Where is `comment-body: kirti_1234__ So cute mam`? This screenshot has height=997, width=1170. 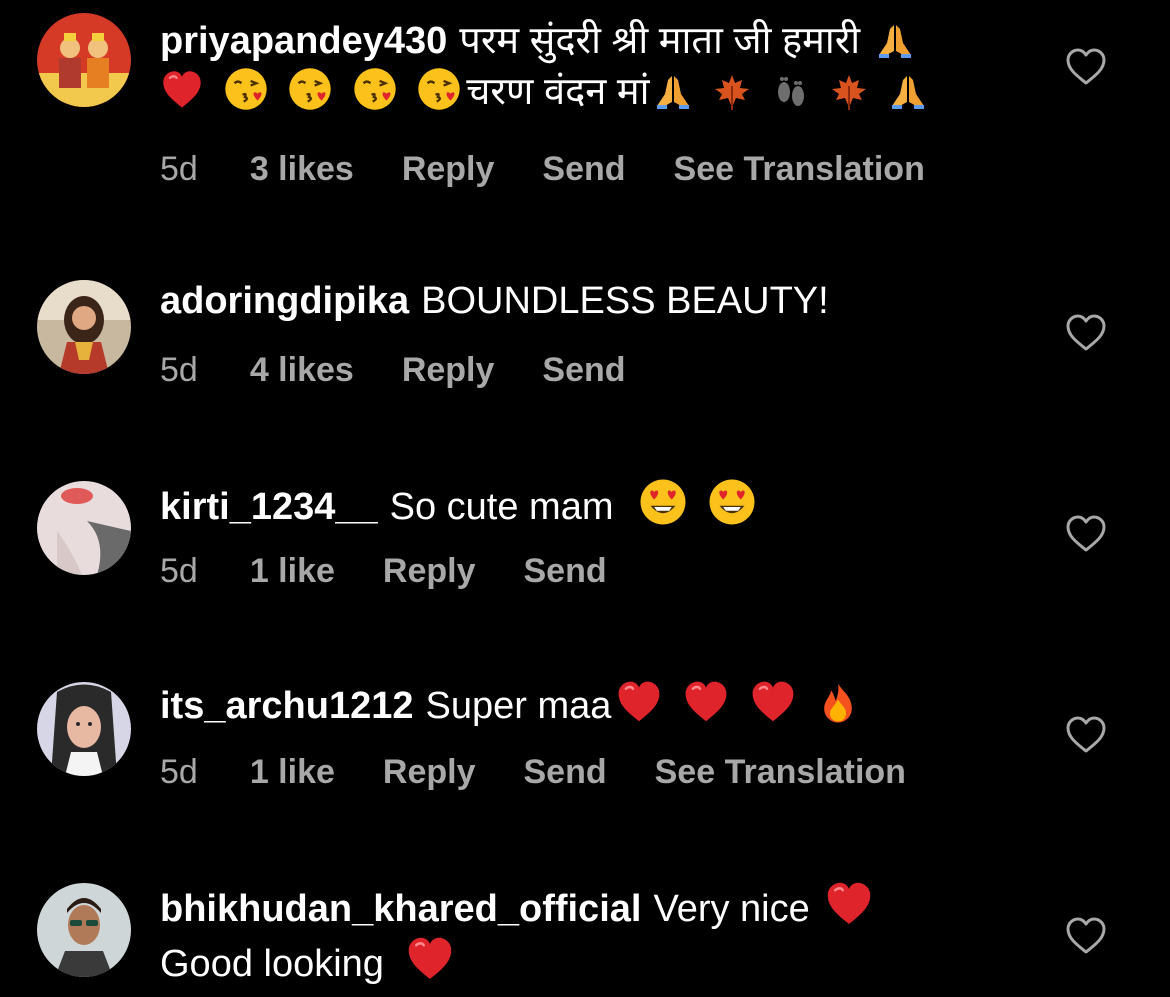
comment-body: kirti_1234__ So cute mam is located at coordinates (590, 504).